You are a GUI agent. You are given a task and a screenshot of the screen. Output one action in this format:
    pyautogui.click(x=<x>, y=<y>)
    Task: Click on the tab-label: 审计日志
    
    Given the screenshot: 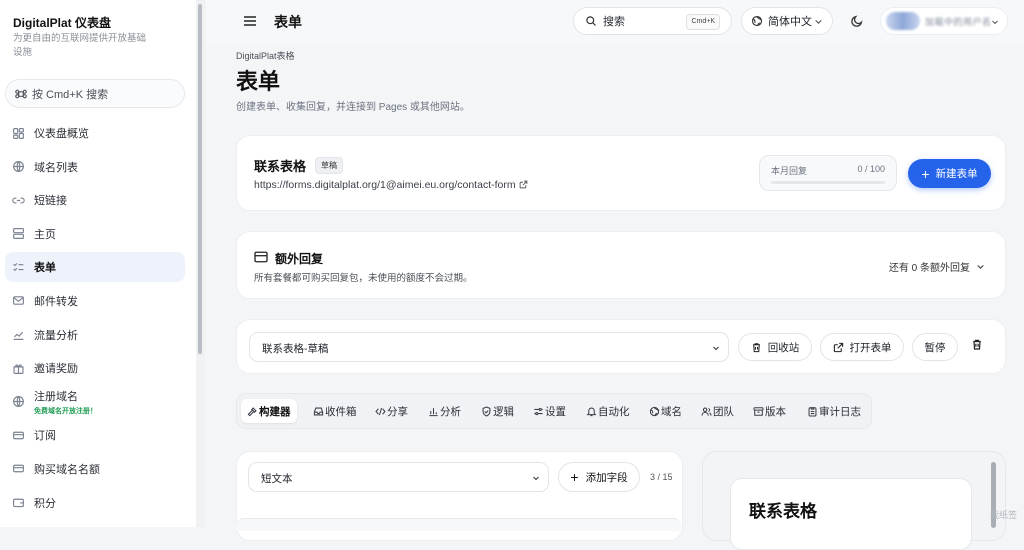 What is the action you would take?
    pyautogui.click(x=840, y=411)
    